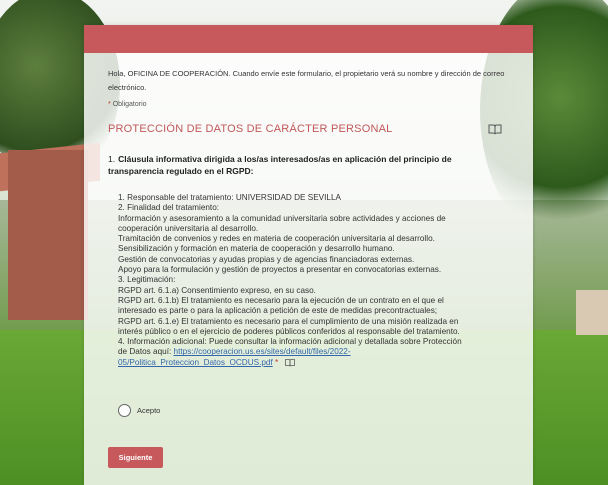 The width and height of the screenshot is (608, 485). Describe the element at coordinates (188, 228) in the screenshot. I see `body-line: cooperación universitaria al desarrollo.` at that location.